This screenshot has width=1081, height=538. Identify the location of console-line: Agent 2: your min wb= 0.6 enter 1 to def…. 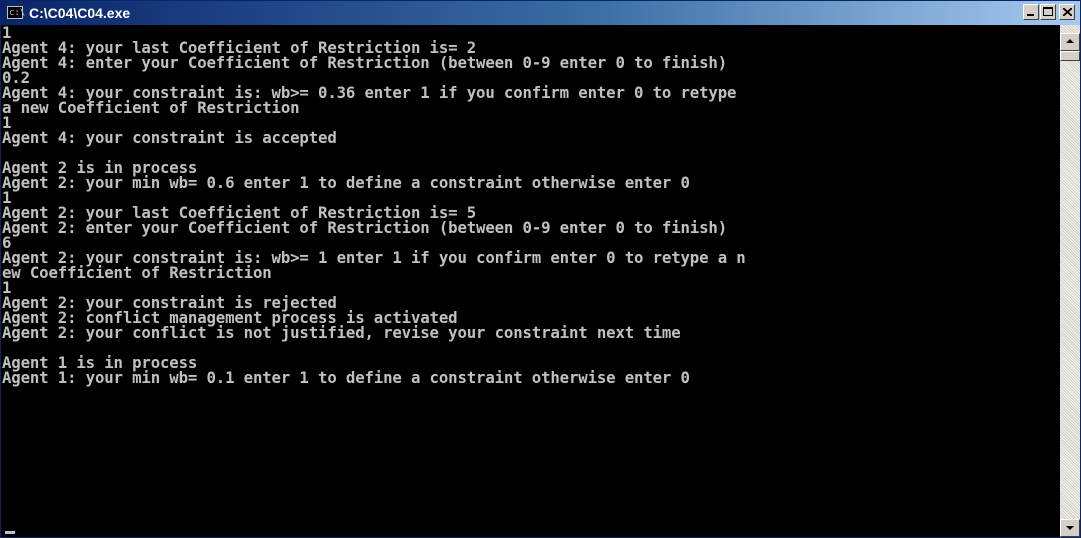
(346, 182).